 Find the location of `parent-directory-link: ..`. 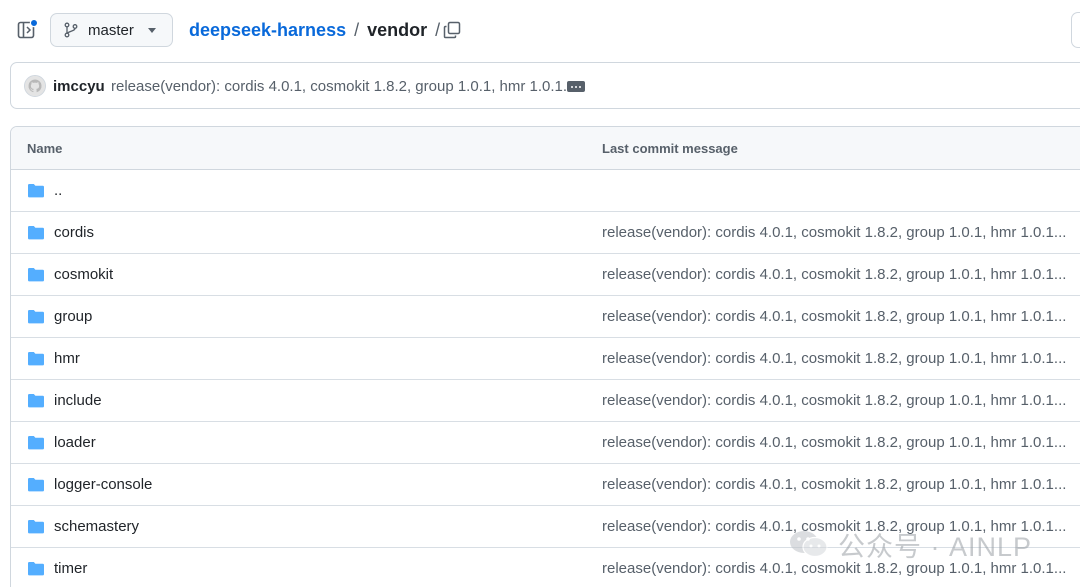

parent-directory-link: .. is located at coordinates (58, 190).